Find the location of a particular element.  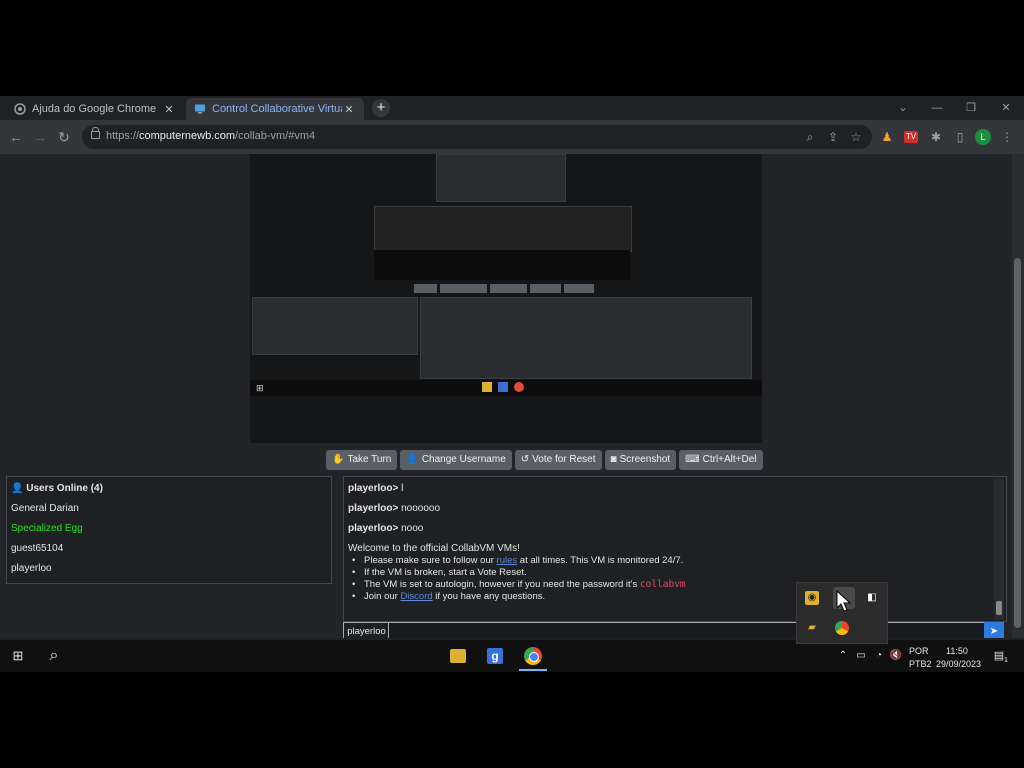

lock-icon is located at coordinates (95, 133).